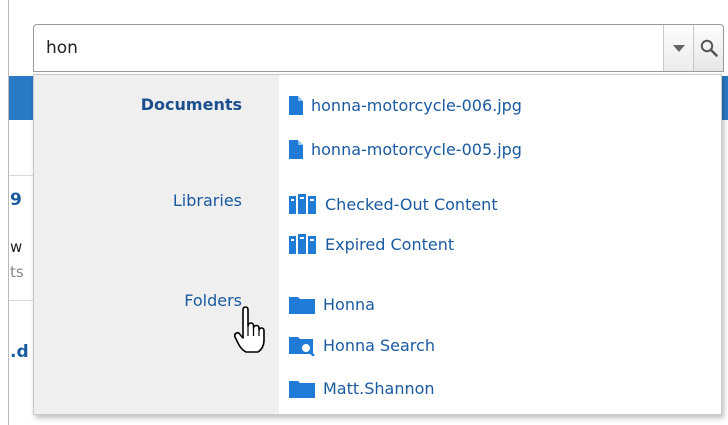  I want to click on suggestion-item-label: Matt.Shannon, so click(379, 388).